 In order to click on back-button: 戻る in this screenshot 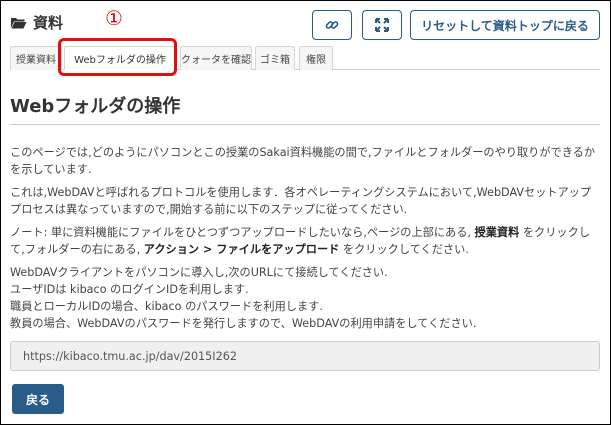, I will do `click(38, 399)`.